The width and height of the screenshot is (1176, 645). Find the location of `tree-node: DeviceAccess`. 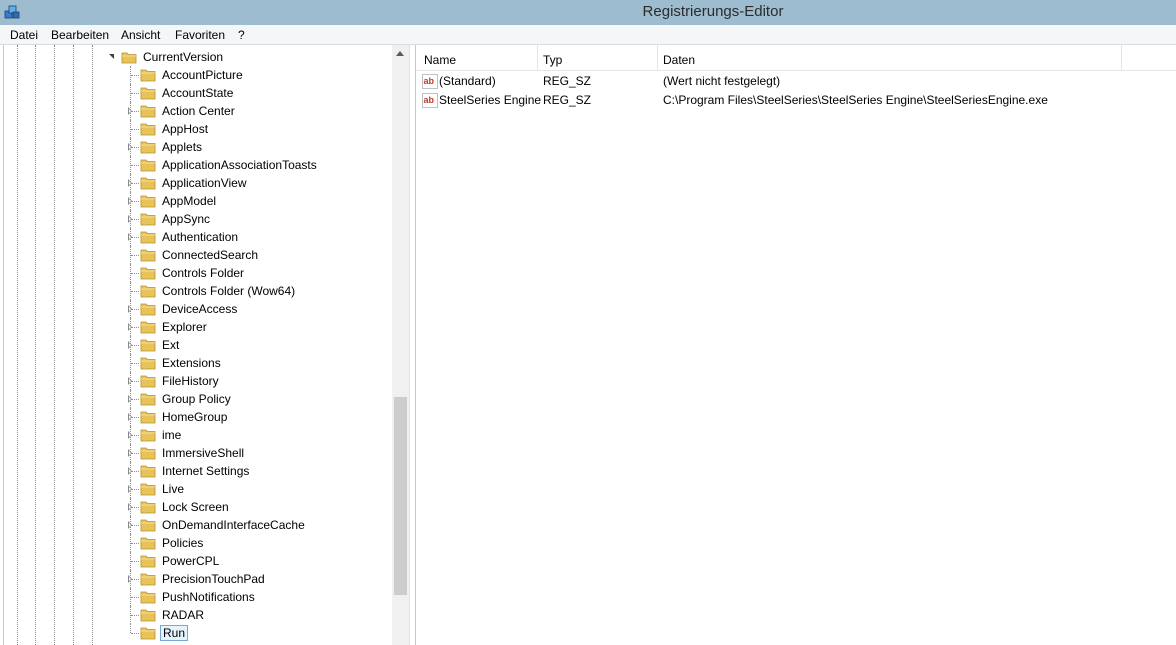

tree-node: DeviceAccess is located at coordinates (196, 309).